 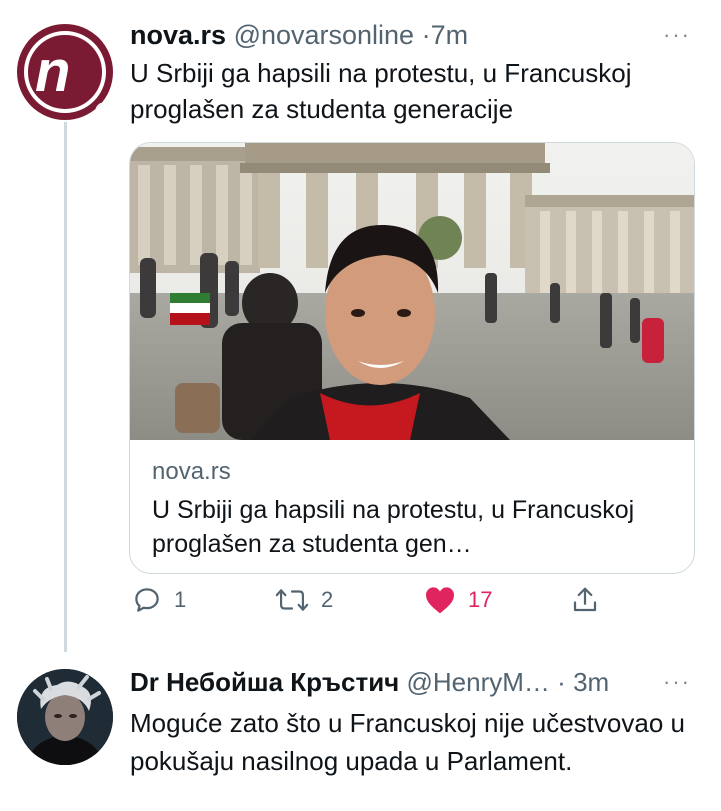 I want to click on display-name: nova.rs, so click(x=178, y=35).